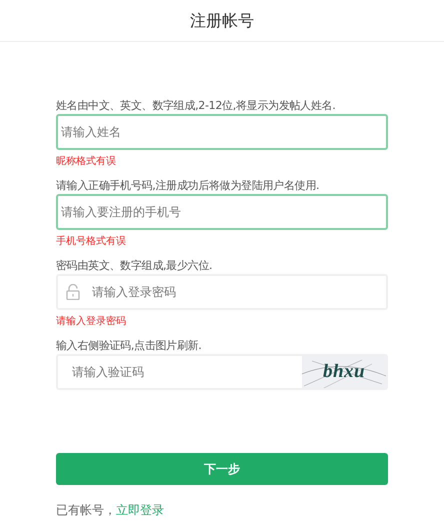 The height and width of the screenshot is (529, 444). Describe the element at coordinates (222, 21) in the screenshot. I see `page-title: 注册帐号` at that location.